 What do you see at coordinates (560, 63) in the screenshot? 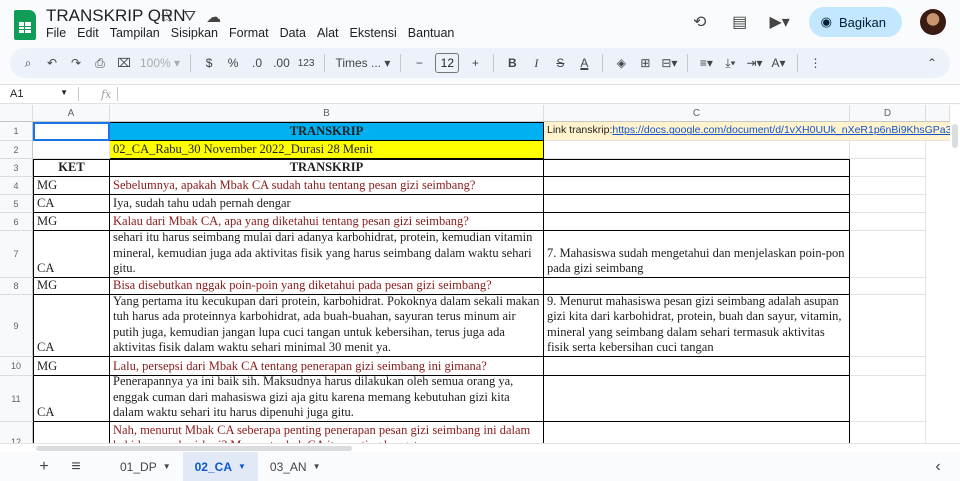
I see `strikethrough-button: S` at bounding box center [560, 63].